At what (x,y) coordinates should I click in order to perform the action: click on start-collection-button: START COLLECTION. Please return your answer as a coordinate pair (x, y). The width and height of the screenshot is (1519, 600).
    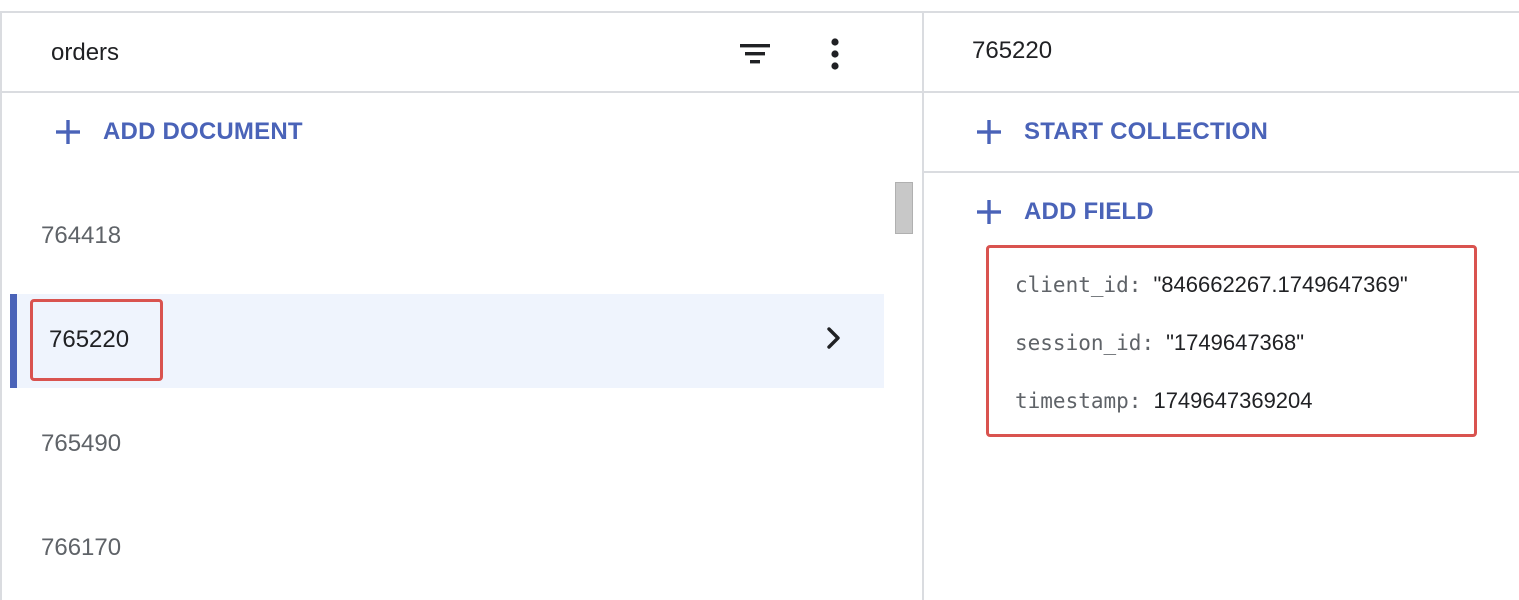
    Looking at the image, I should click on (1122, 132).